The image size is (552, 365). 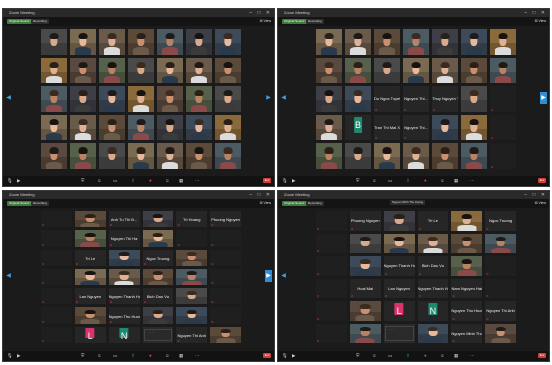 I want to click on share-icon: ⇧, so click(x=133, y=181).